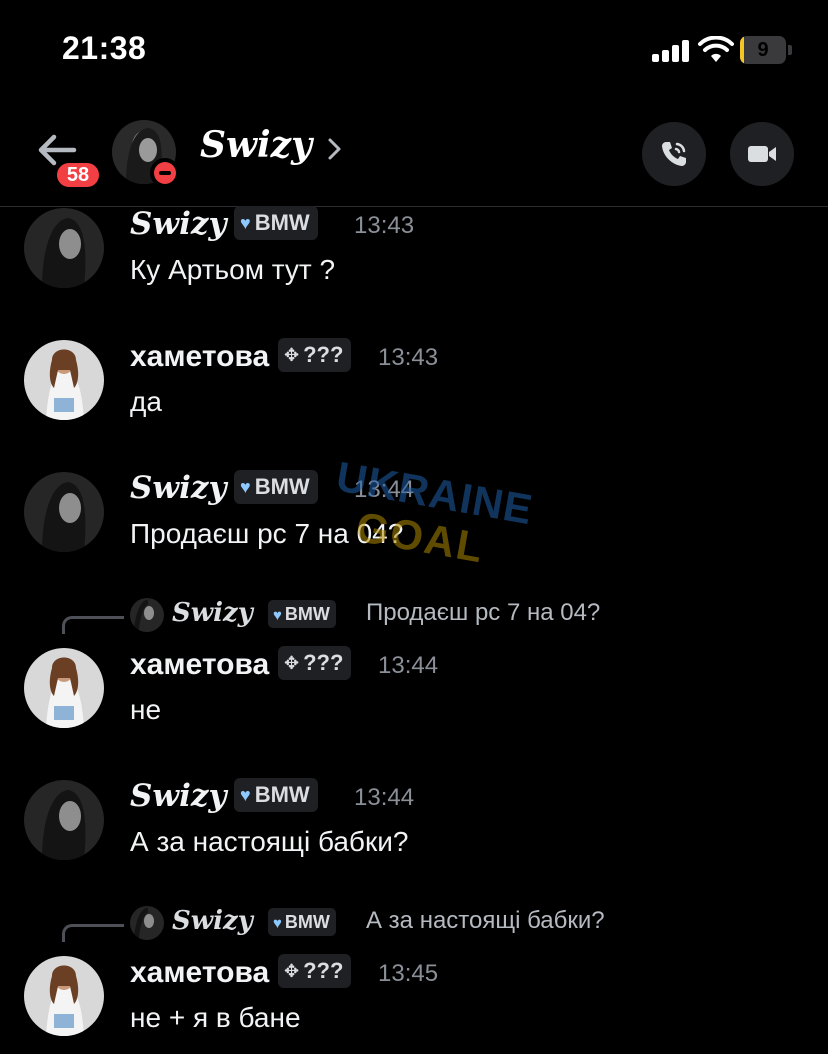 This screenshot has width=828, height=1054. I want to click on video-call-button, so click(762, 154).